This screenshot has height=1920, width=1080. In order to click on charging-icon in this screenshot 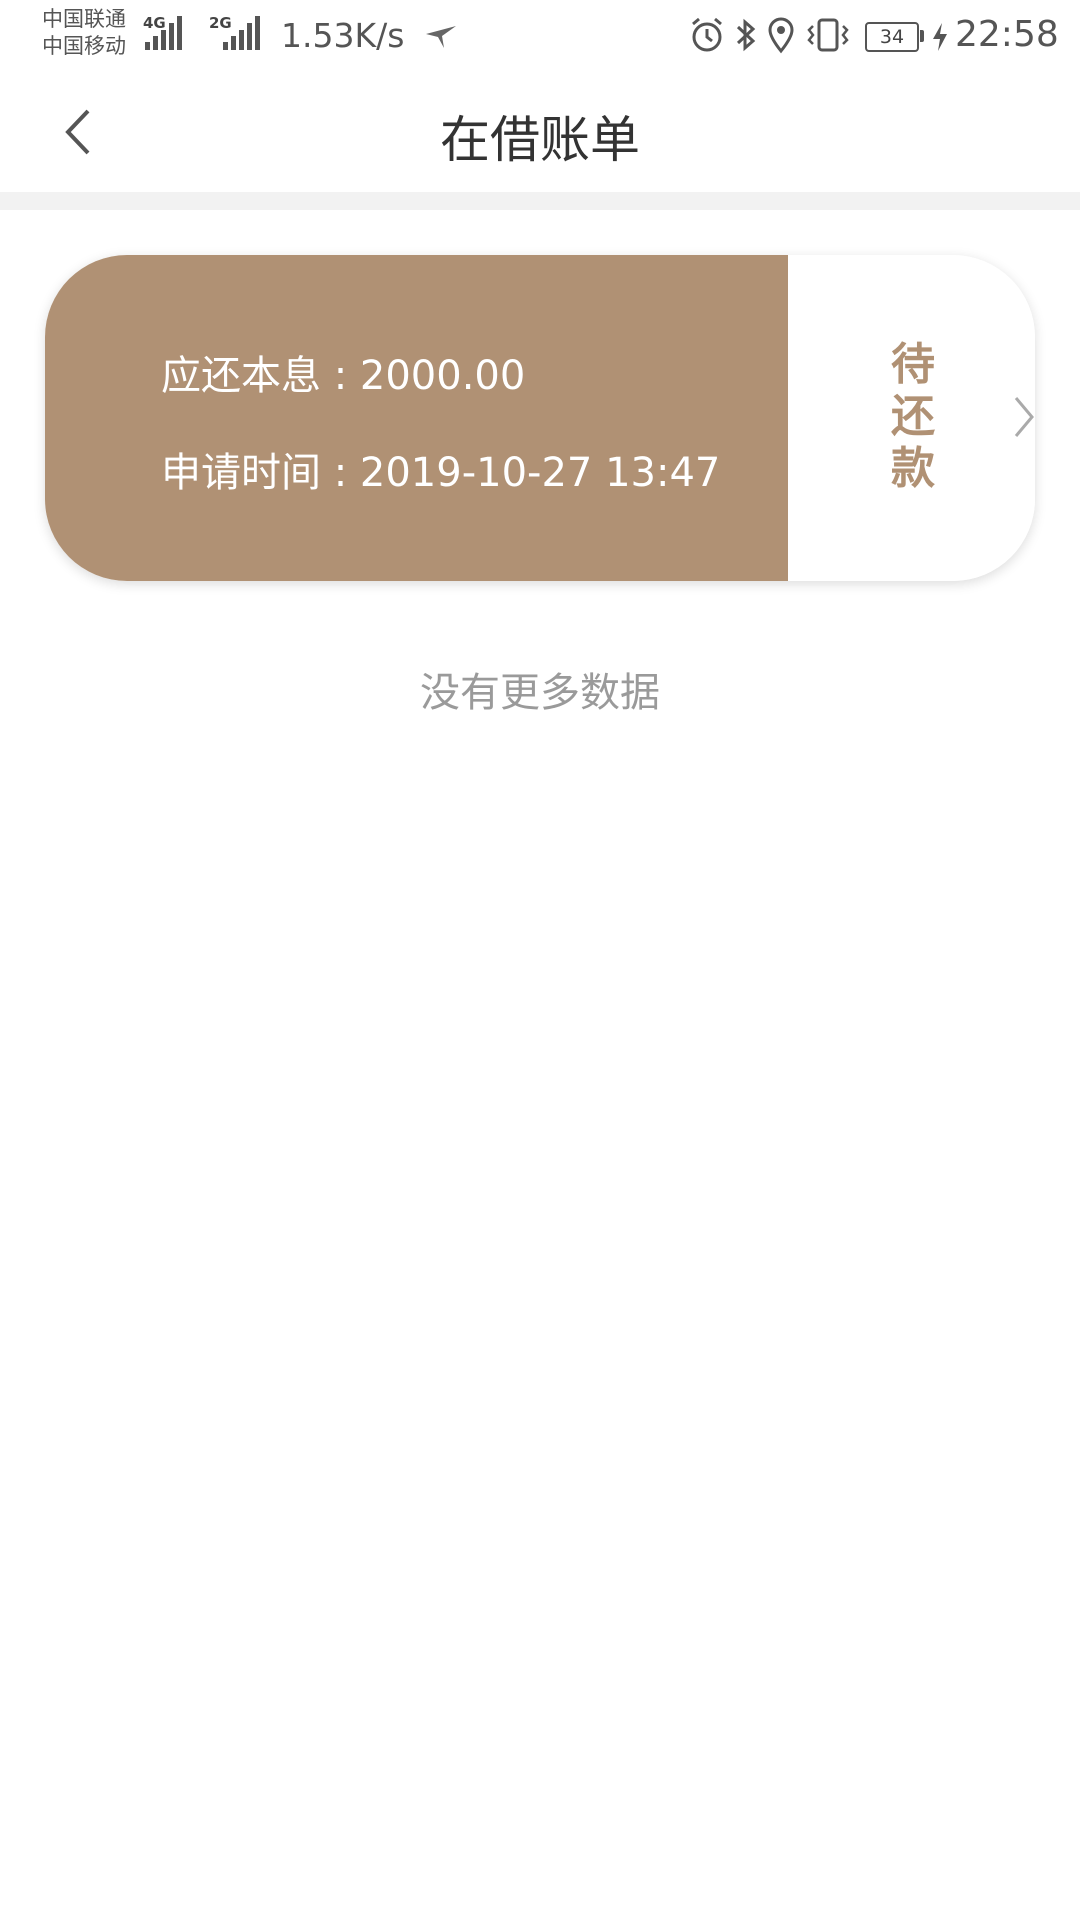, I will do `click(940, 37)`.